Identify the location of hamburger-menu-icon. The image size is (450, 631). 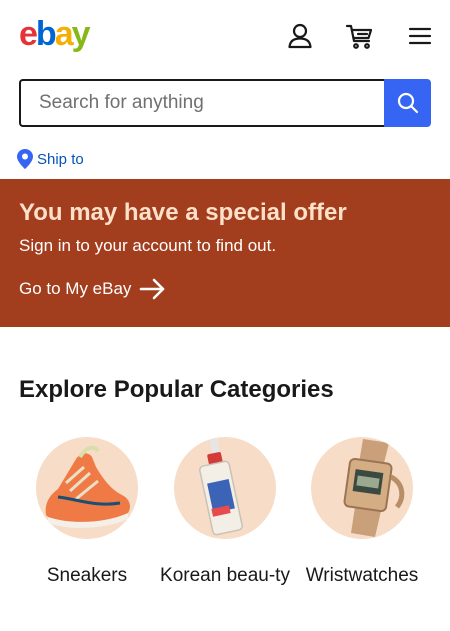
(420, 36).